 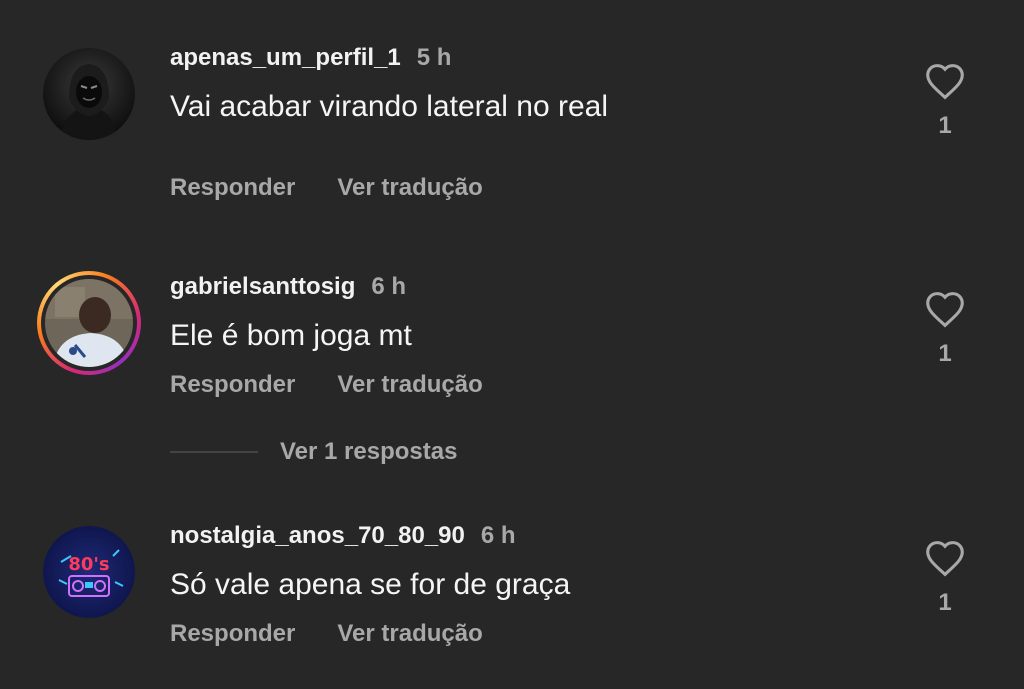 What do you see at coordinates (291, 335) in the screenshot?
I see `comment-text: Ele é bom joga mt` at bounding box center [291, 335].